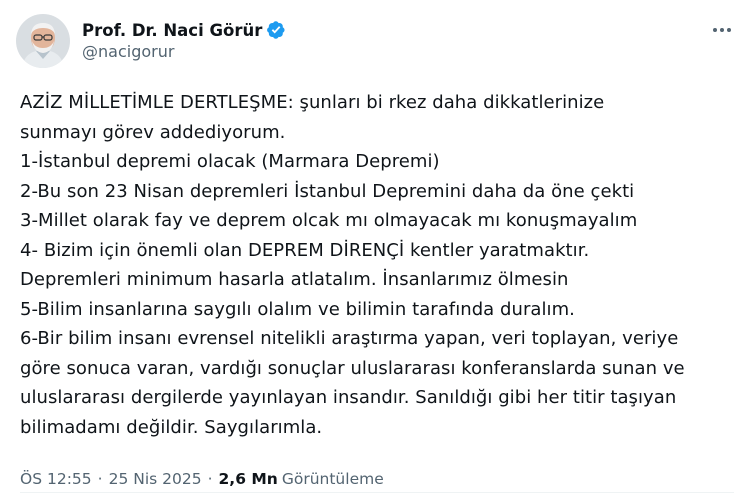  What do you see at coordinates (332, 479) in the screenshot?
I see `views-label: Görüntüleme` at bounding box center [332, 479].